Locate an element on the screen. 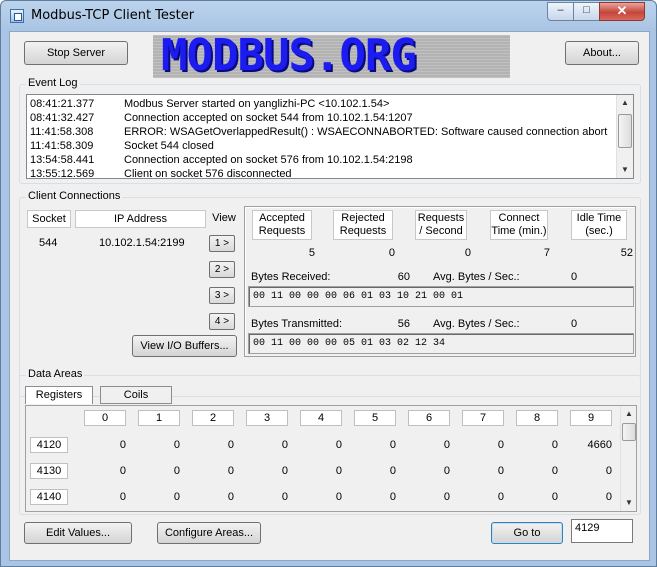  modbus-org-logo: MODBUS.ORG is located at coordinates (331, 56).